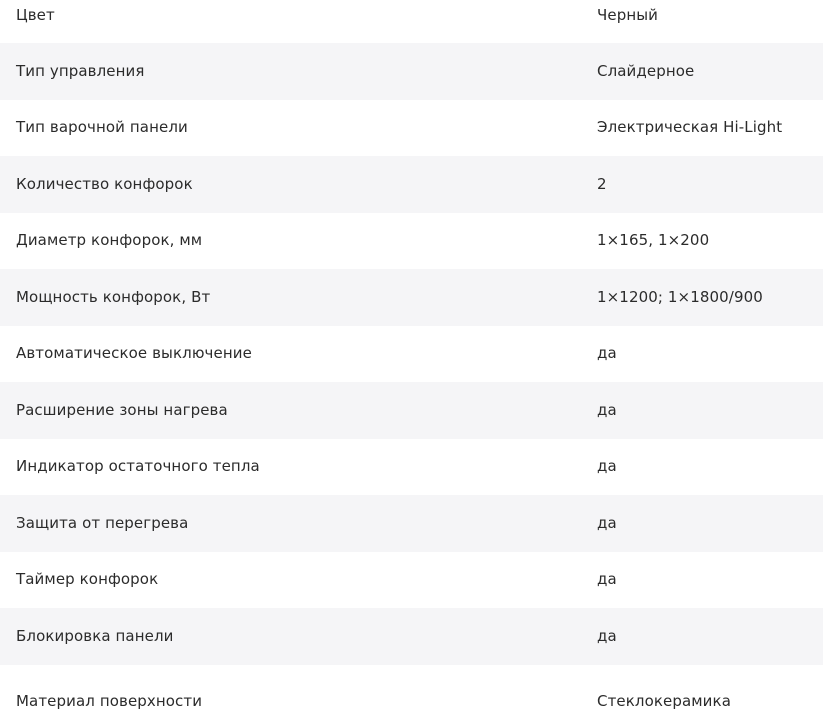 The height and width of the screenshot is (727, 823). Describe the element at coordinates (104, 184) in the screenshot. I see `spec-label: Количество конфорок` at that location.